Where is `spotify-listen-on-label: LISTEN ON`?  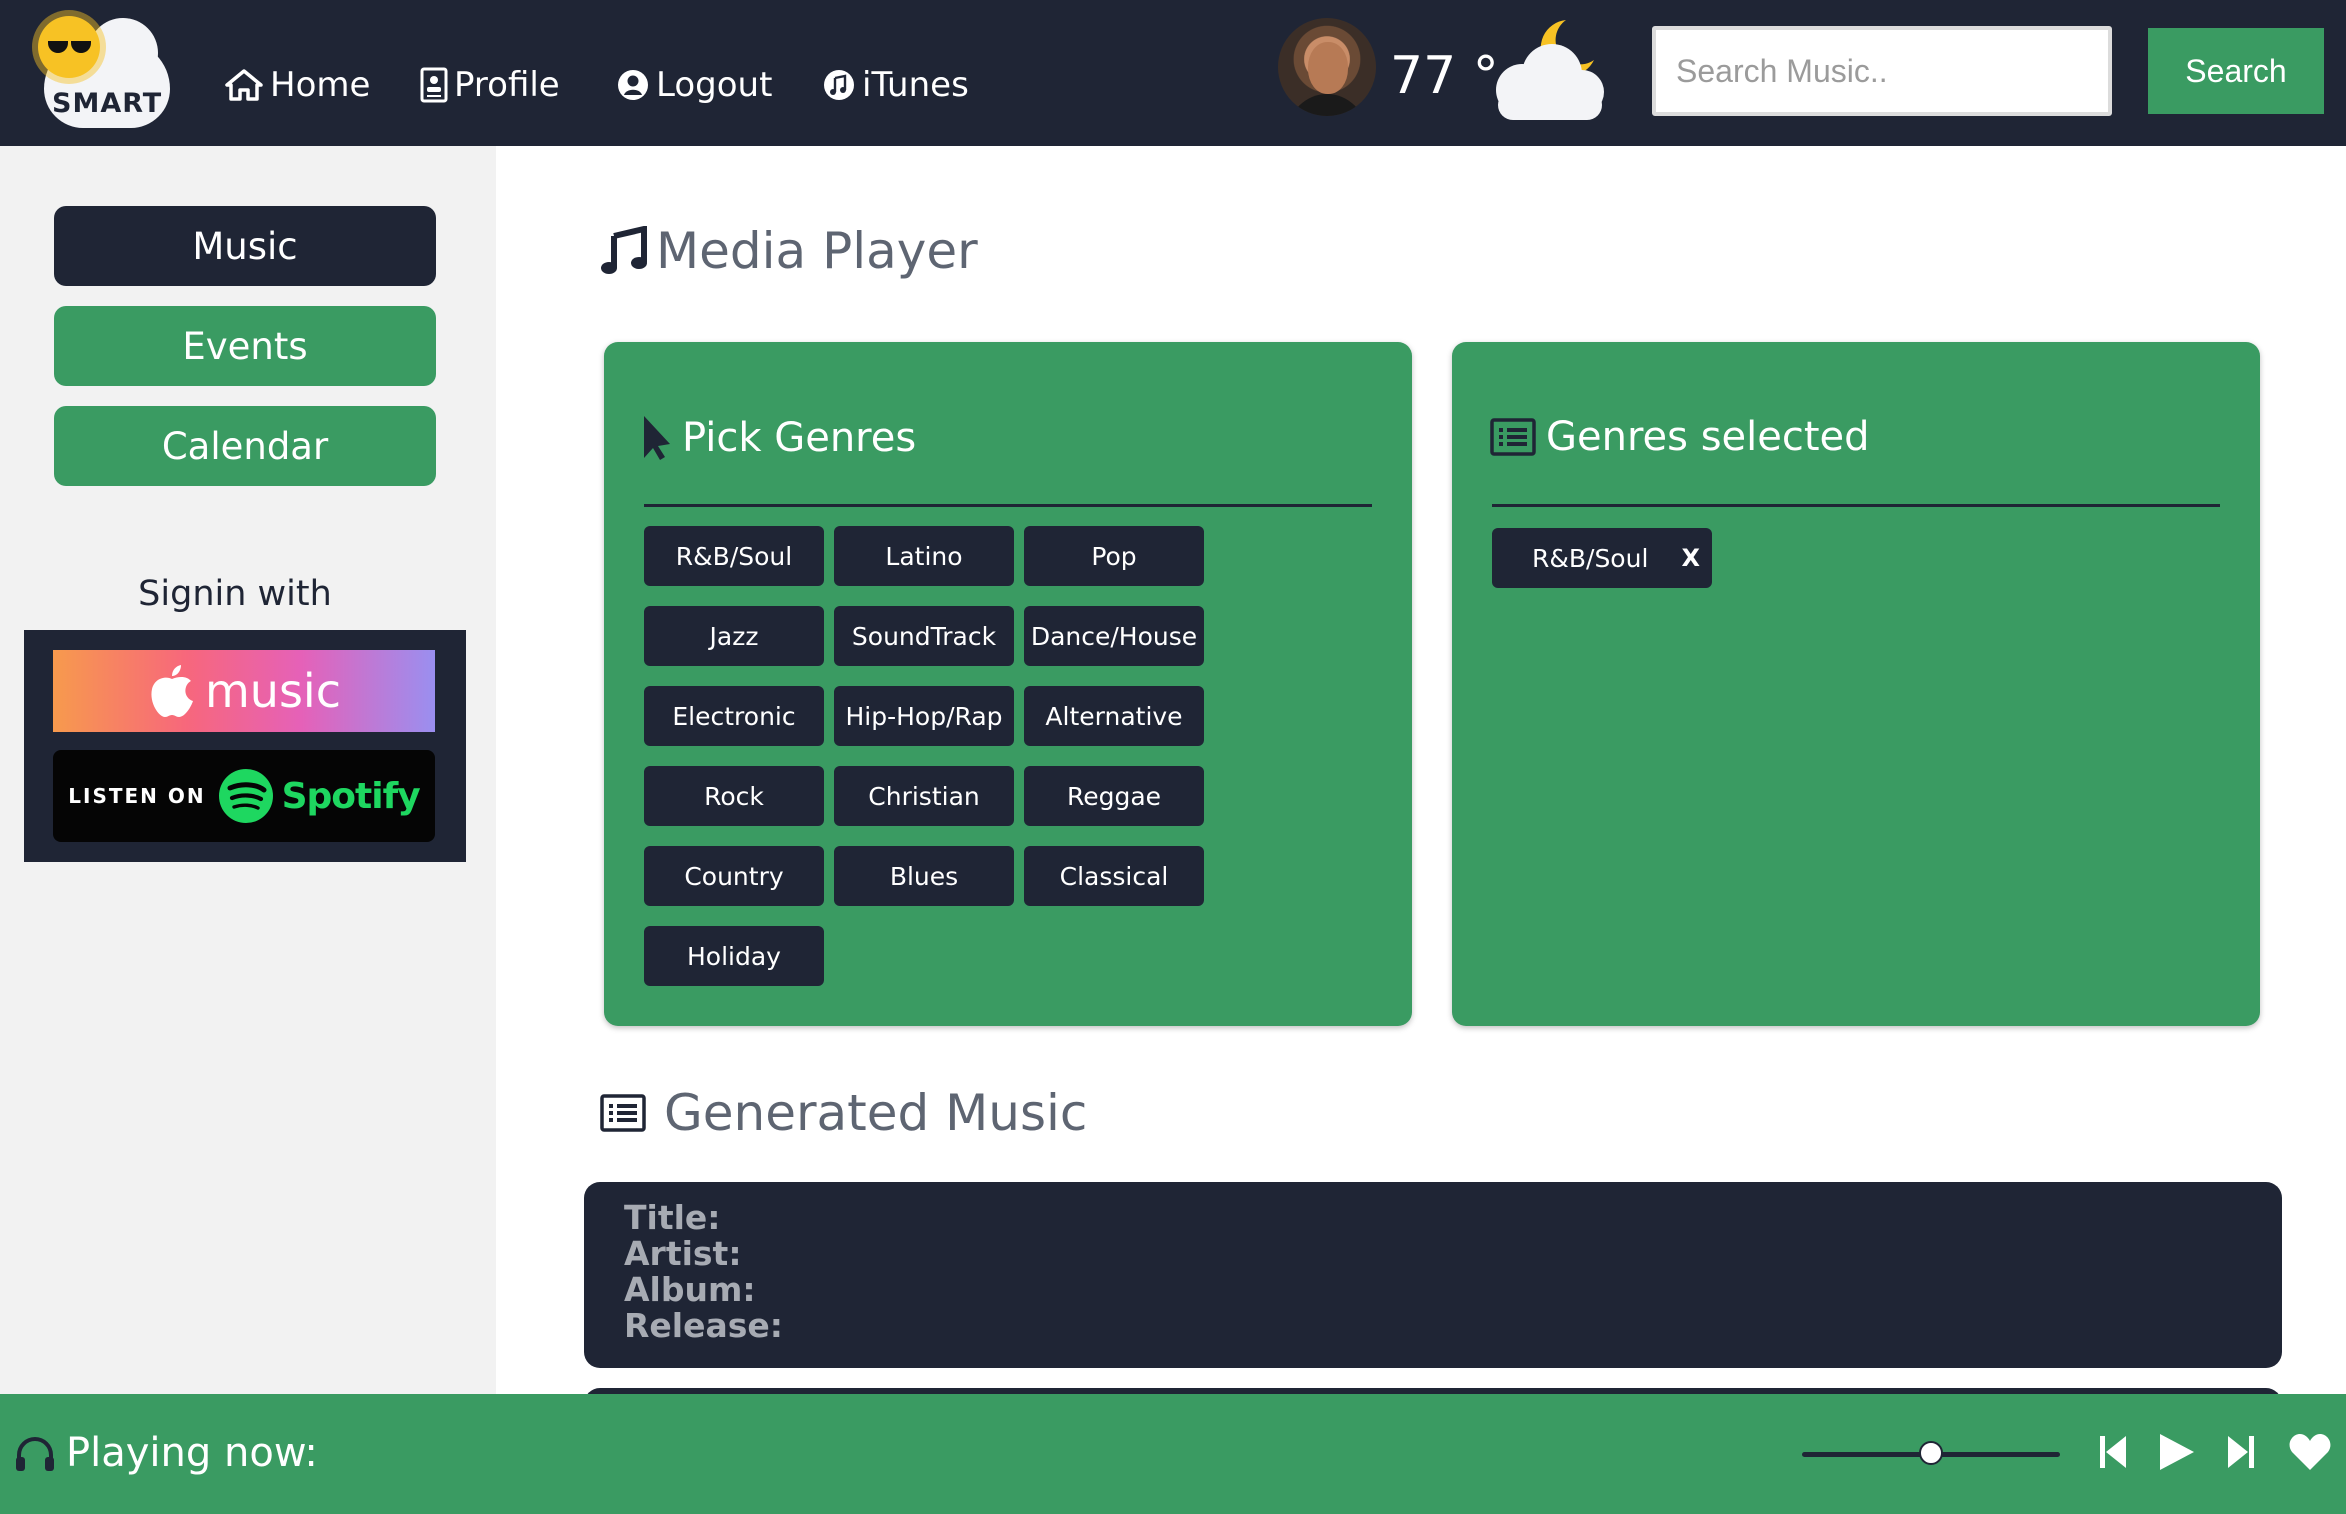
spotify-listen-on-label: LISTEN ON is located at coordinates (137, 796).